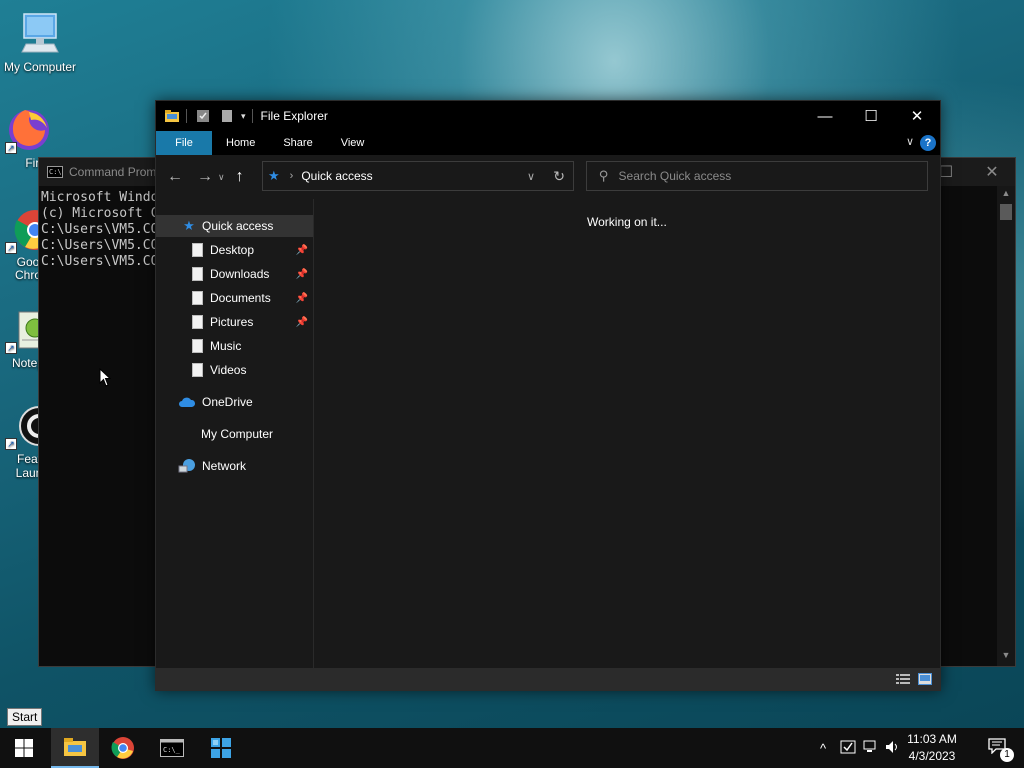 Image resolution: width=1024 pixels, height=768 pixels. I want to click on security-icon, so click(848, 748).